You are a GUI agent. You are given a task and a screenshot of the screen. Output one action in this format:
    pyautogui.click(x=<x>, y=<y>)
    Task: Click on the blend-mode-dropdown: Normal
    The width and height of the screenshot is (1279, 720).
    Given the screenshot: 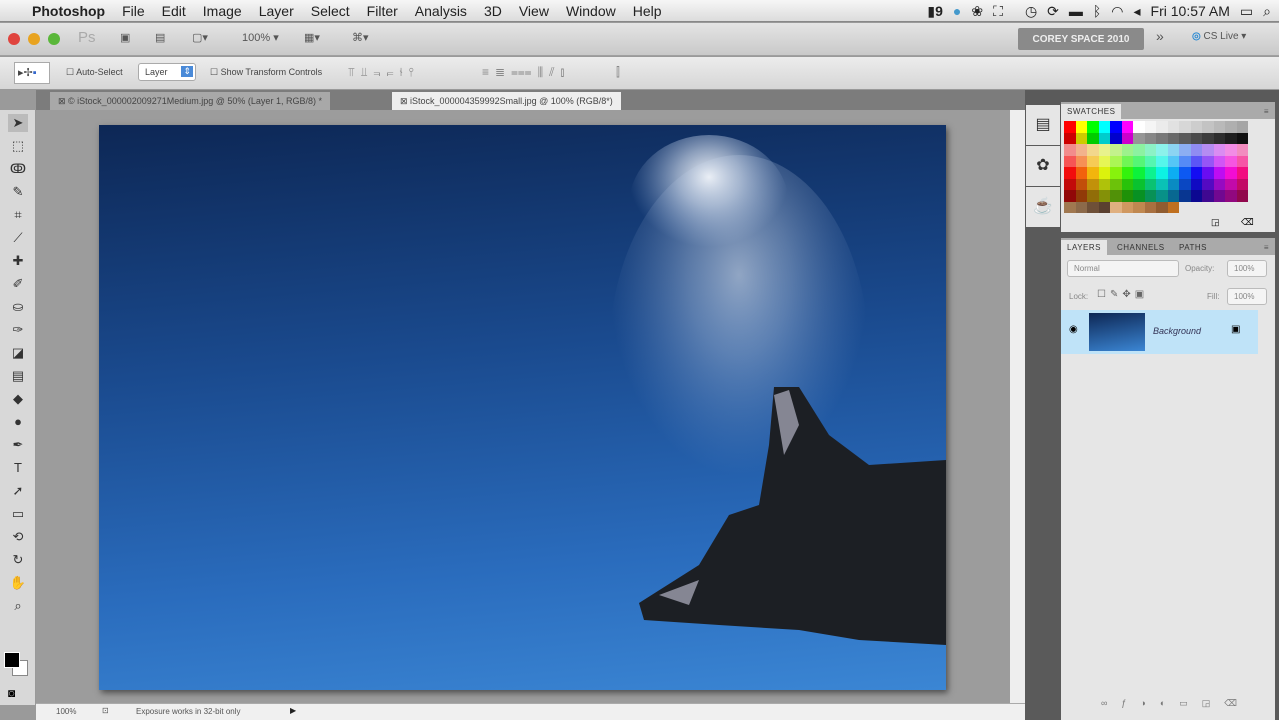 What is the action you would take?
    pyautogui.click(x=1123, y=268)
    